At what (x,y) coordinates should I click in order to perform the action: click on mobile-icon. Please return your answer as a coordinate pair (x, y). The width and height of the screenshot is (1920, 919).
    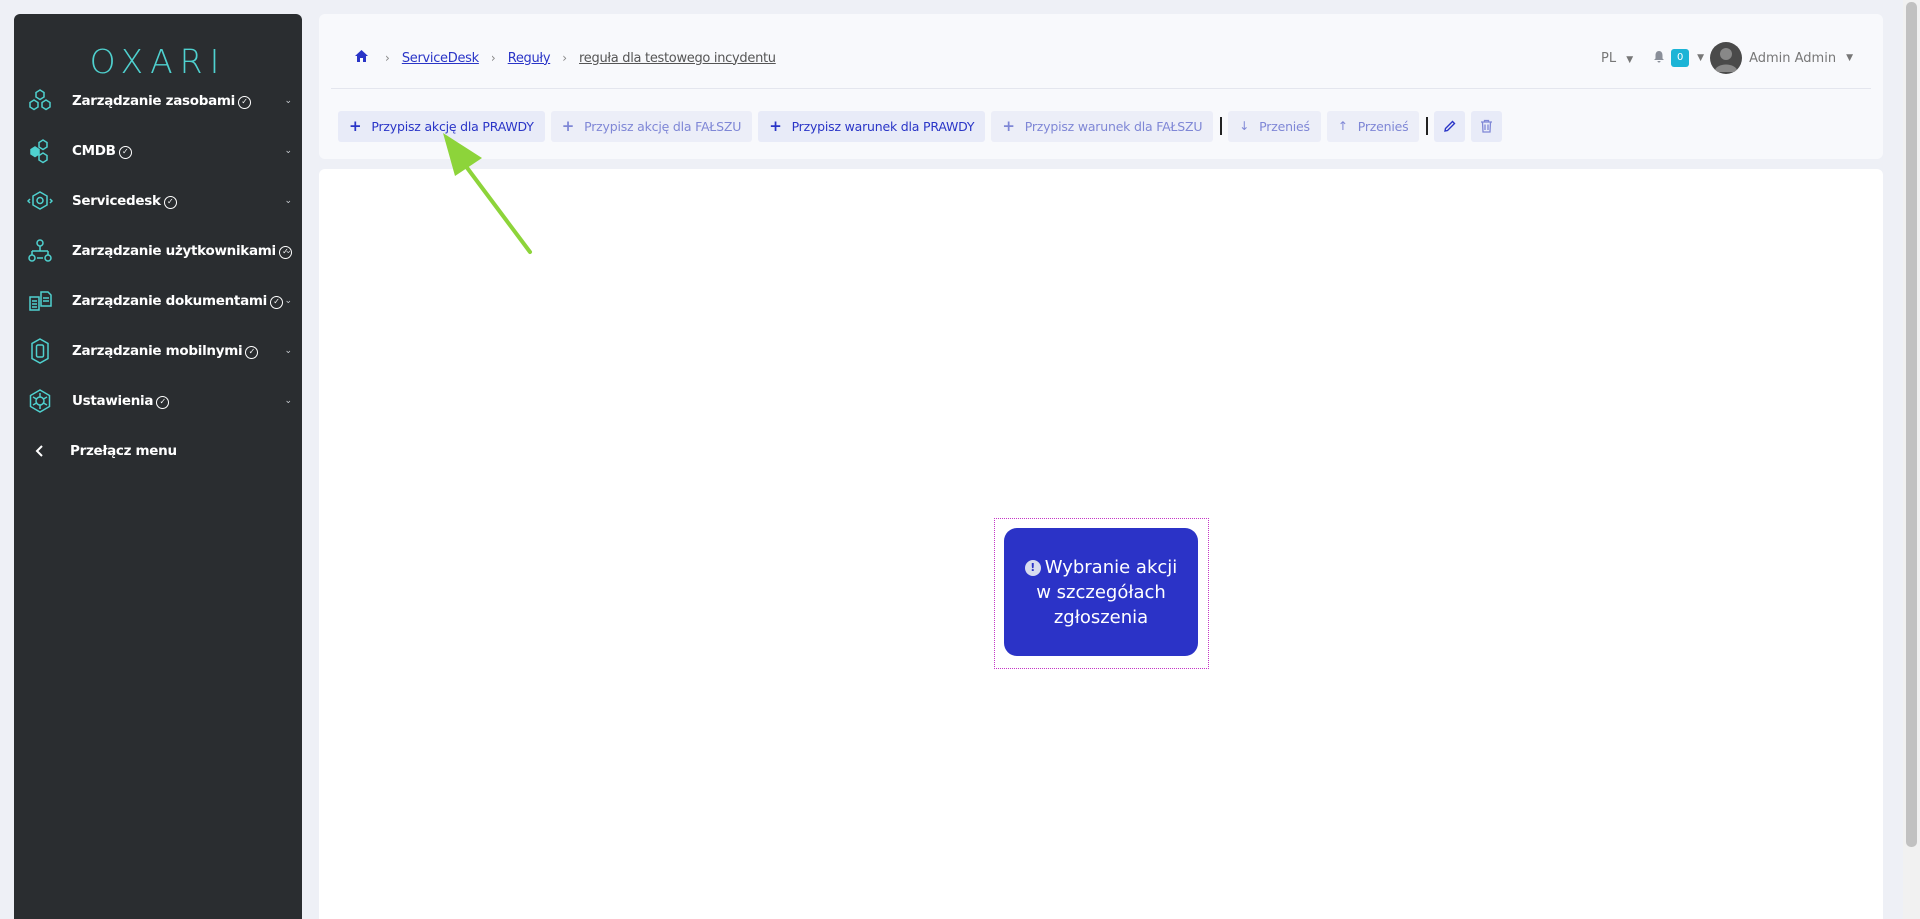
    Looking at the image, I should click on (40, 351).